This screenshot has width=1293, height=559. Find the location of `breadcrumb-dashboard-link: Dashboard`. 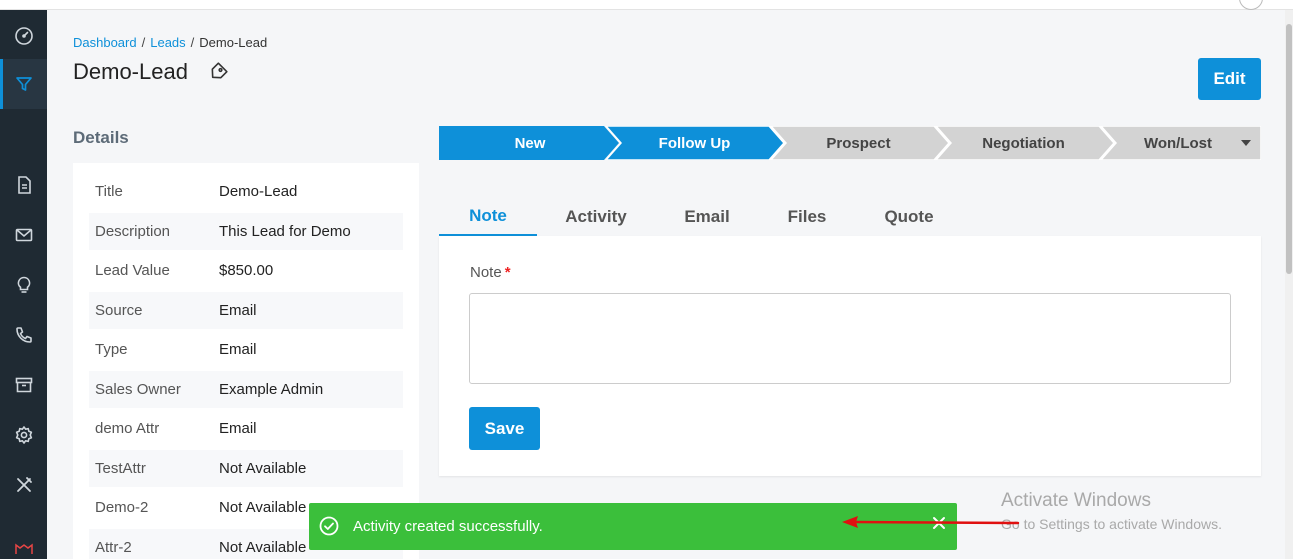

breadcrumb-dashboard-link: Dashboard is located at coordinates (105, 42).